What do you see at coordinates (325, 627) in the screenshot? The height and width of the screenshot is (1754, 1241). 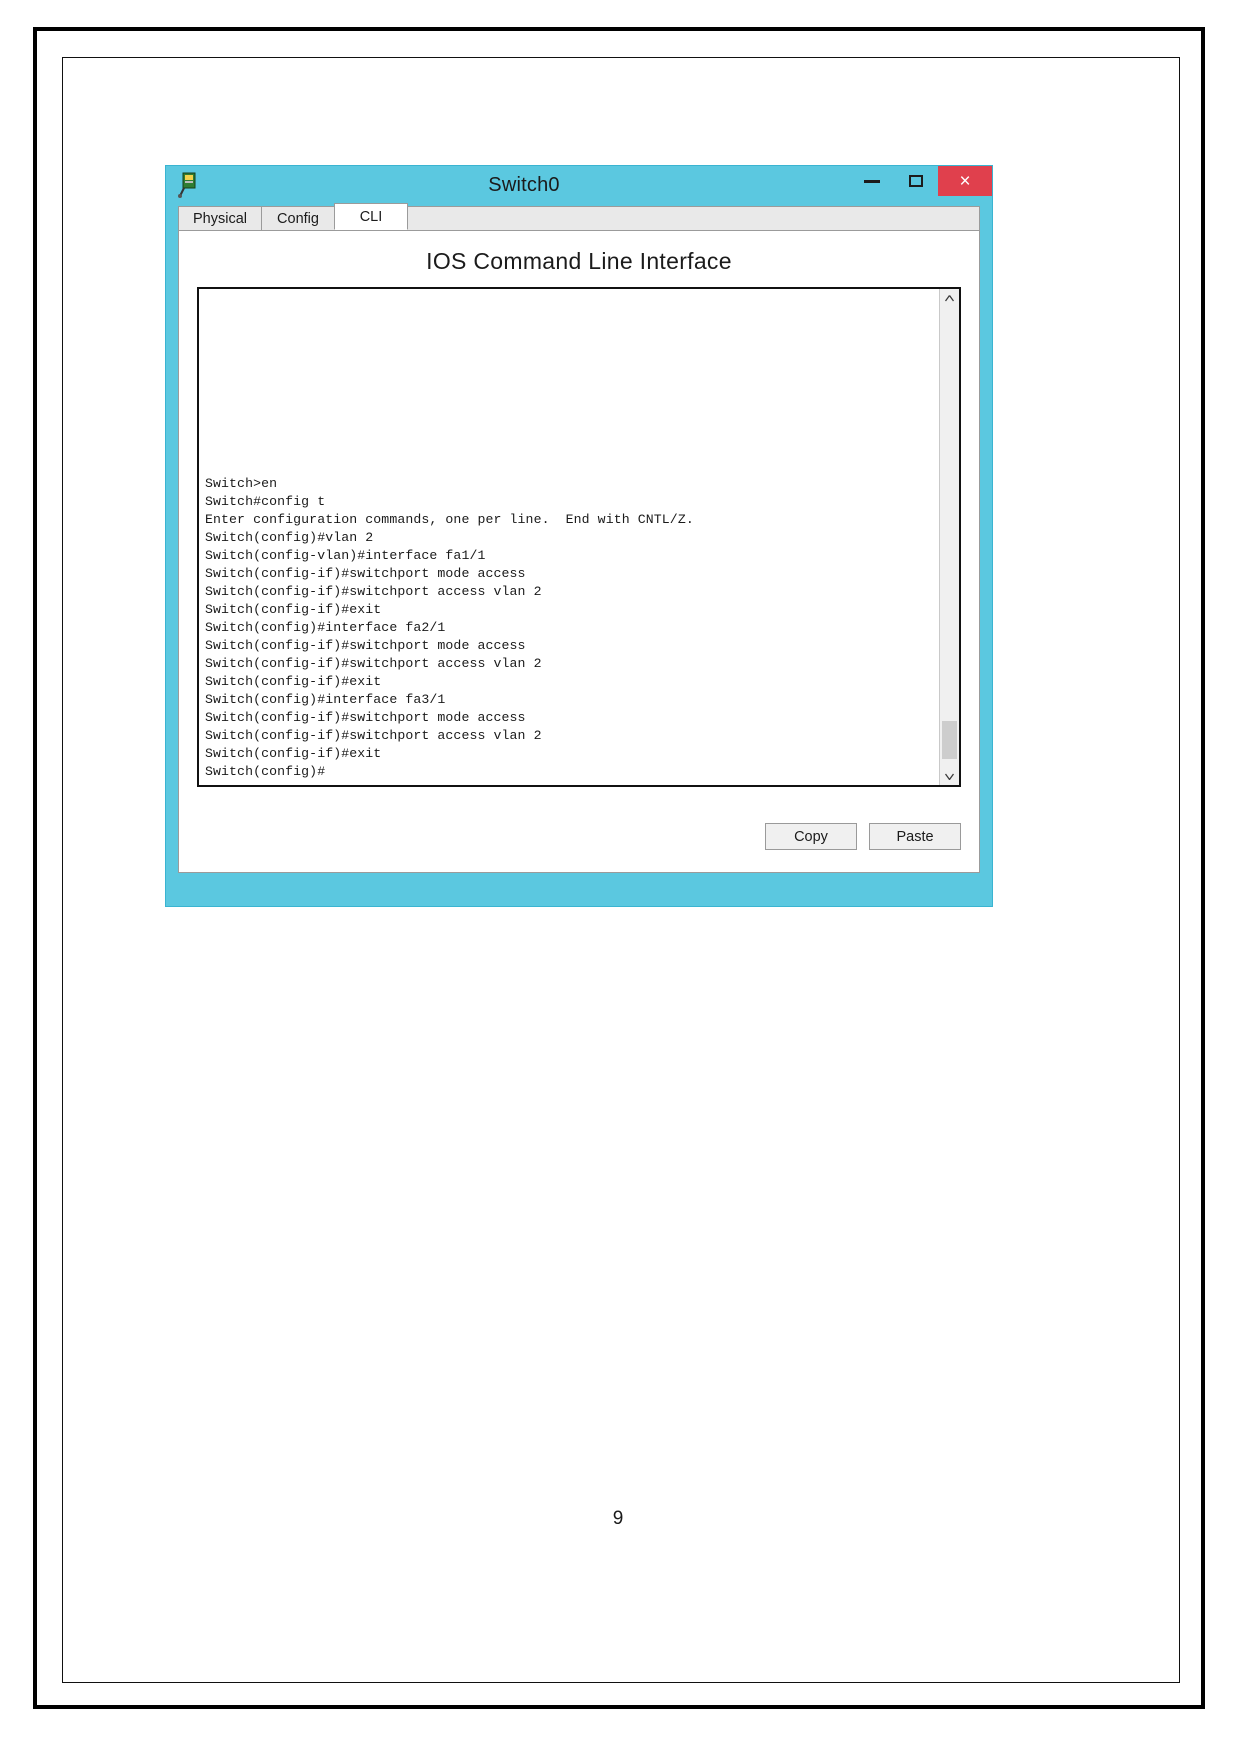 I see `terminal-line: Switch(config)#interface fa2/1` at bounding box center [325, 627].